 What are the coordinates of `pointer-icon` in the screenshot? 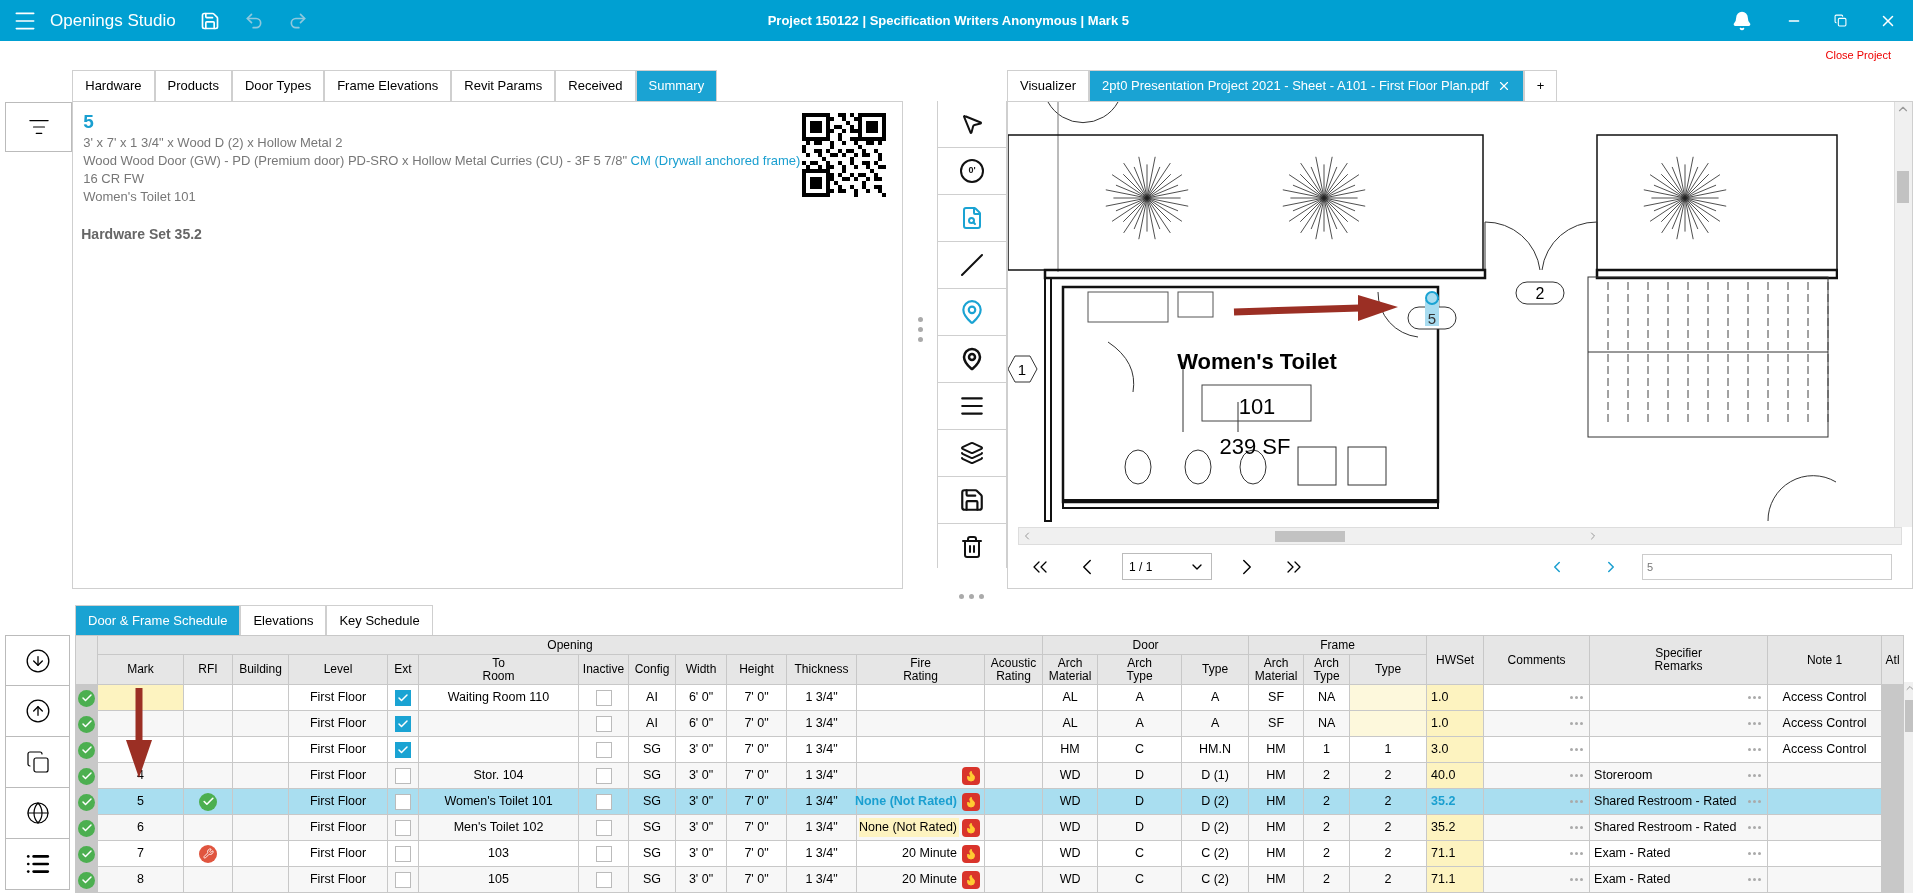 It's located at (972, 124).